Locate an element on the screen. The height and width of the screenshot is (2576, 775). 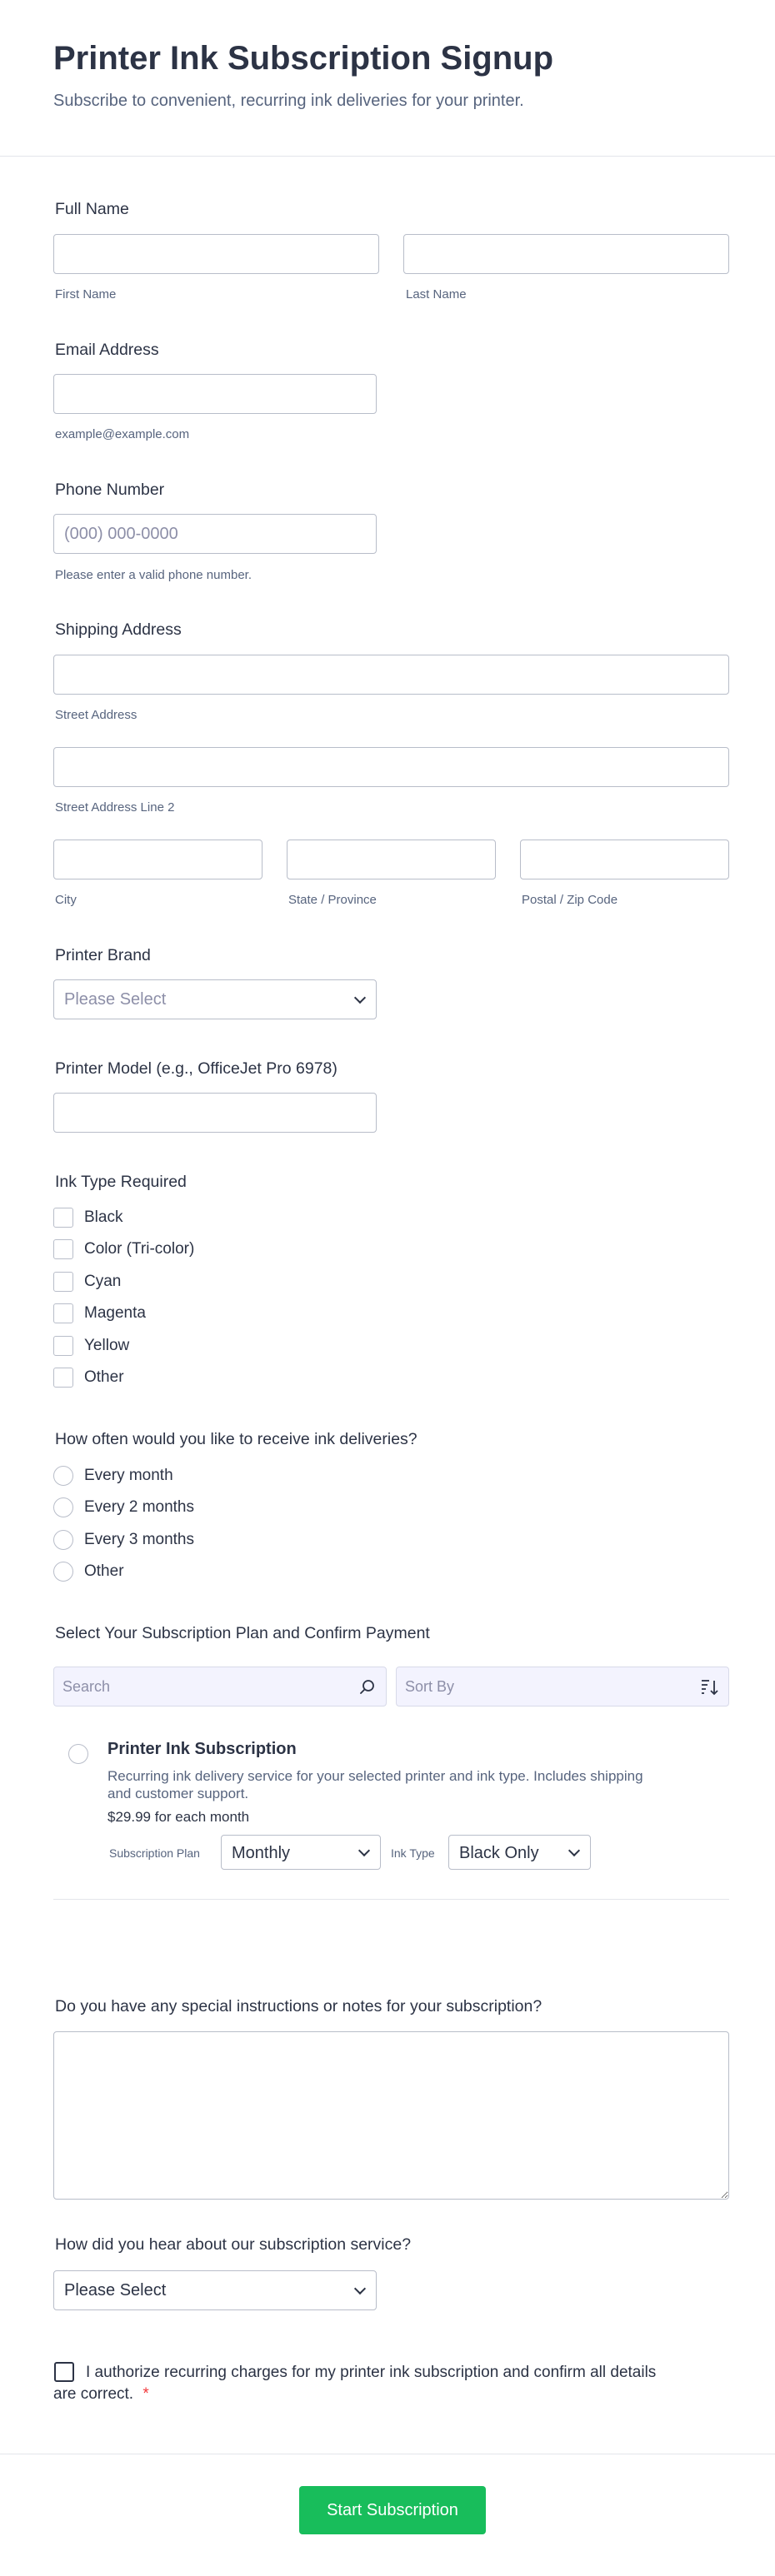
address-label: Shipping Address is located at coordinates (118, 629).